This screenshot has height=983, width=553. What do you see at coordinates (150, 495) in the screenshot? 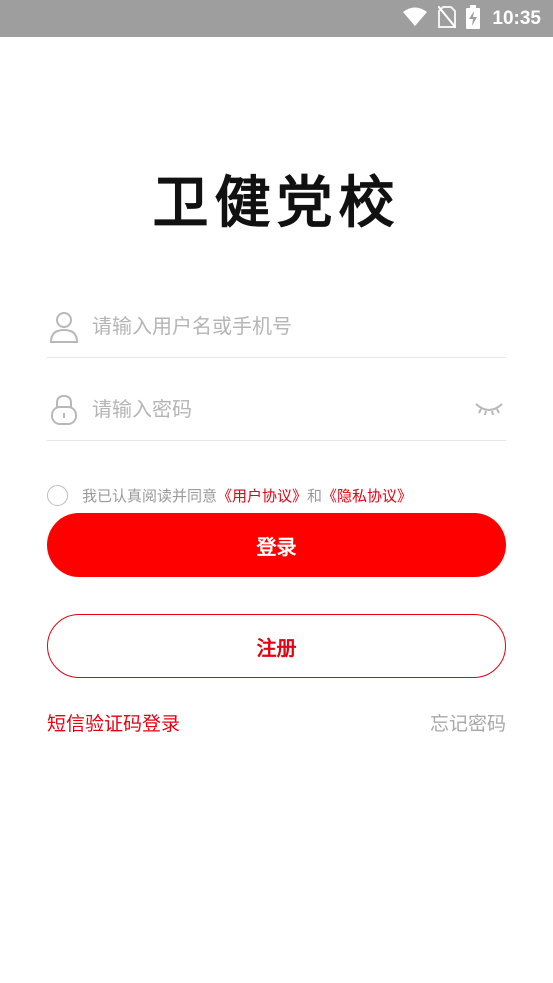
I see `agreement-prefix: 我已认真阅读并同意` at bounding box center [150, 495].